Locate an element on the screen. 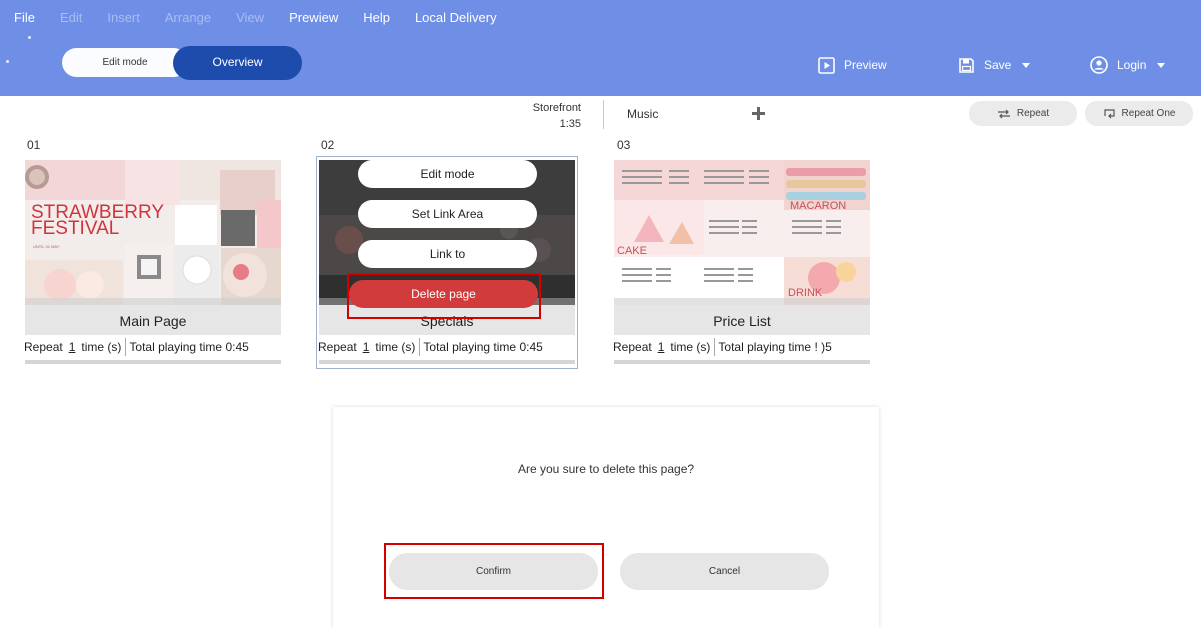 The height and width of the screenshot is (628, 1201). page-number: 03 is located at coordinates (624, 145).